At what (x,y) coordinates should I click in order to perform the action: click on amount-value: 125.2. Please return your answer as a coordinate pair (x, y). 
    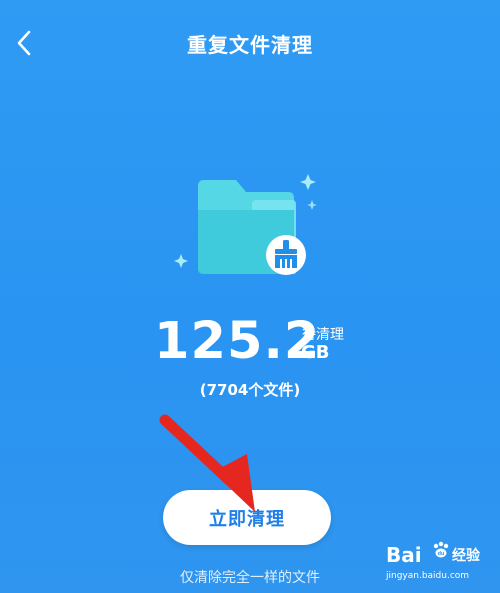
    Looking at the image, I should click on (237, 341).